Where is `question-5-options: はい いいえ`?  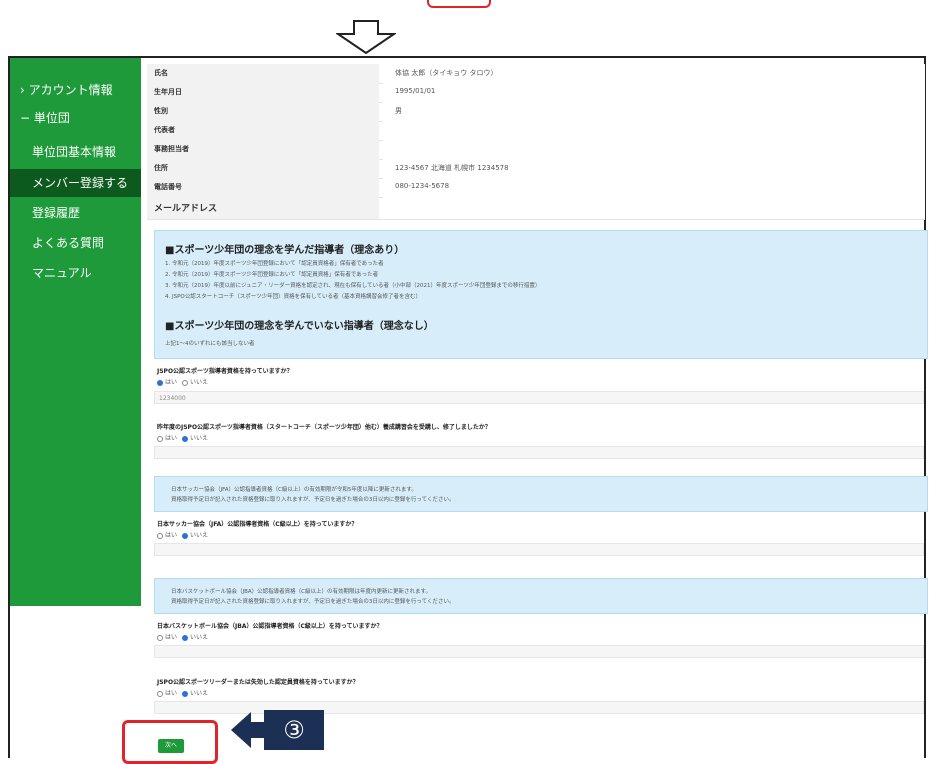 question-5-options: はい いいえ is located at coordinates (182, 692).